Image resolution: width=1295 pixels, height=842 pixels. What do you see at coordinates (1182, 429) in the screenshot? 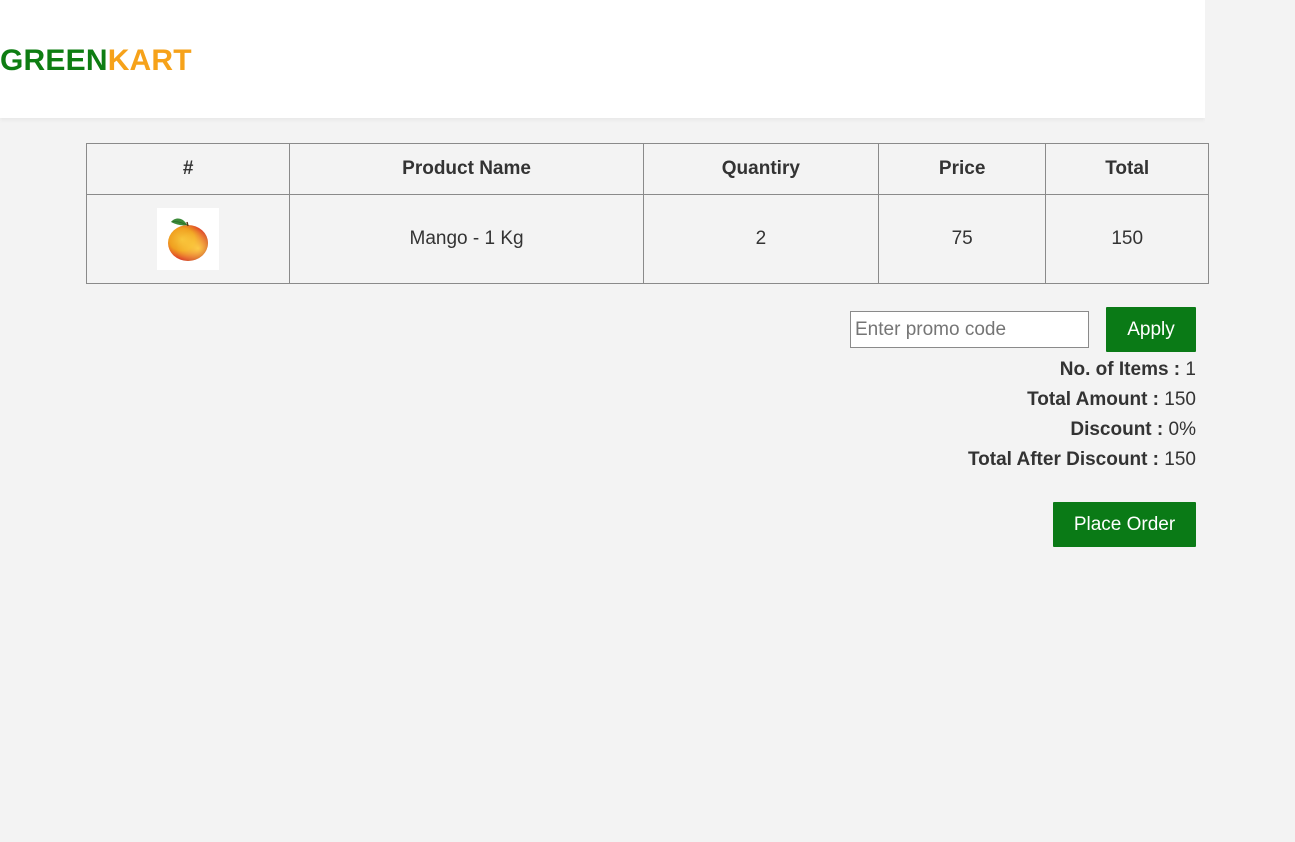
I see `discount-value: 0%` at bounding box center [1182, 429].